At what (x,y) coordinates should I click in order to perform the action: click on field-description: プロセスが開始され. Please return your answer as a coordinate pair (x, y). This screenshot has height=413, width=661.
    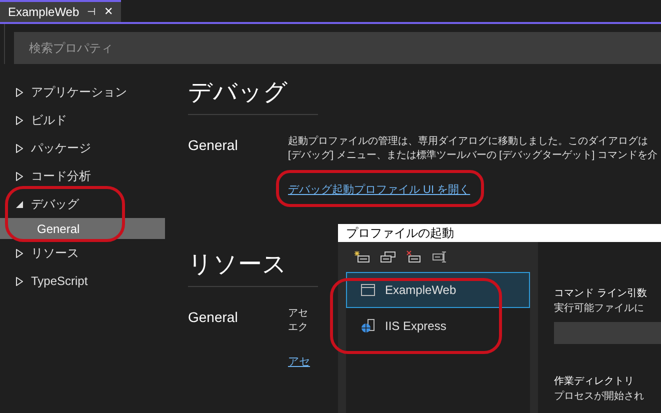
    Looking at the image, I should click on (599, 397).